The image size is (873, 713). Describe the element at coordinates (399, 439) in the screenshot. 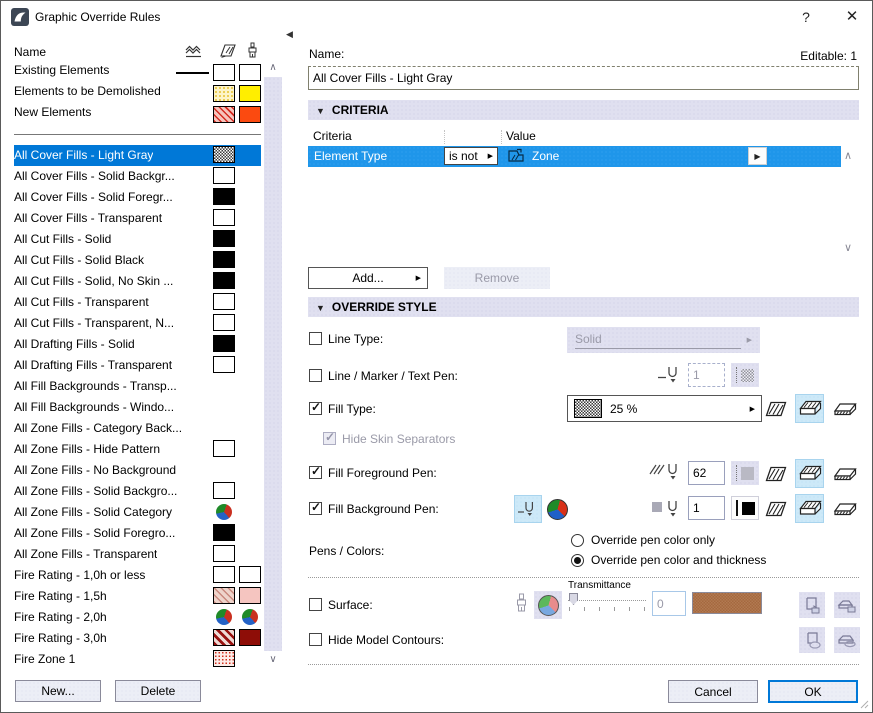

I see `hide-skin-separators-label: Hide Skin Separators` at that location.